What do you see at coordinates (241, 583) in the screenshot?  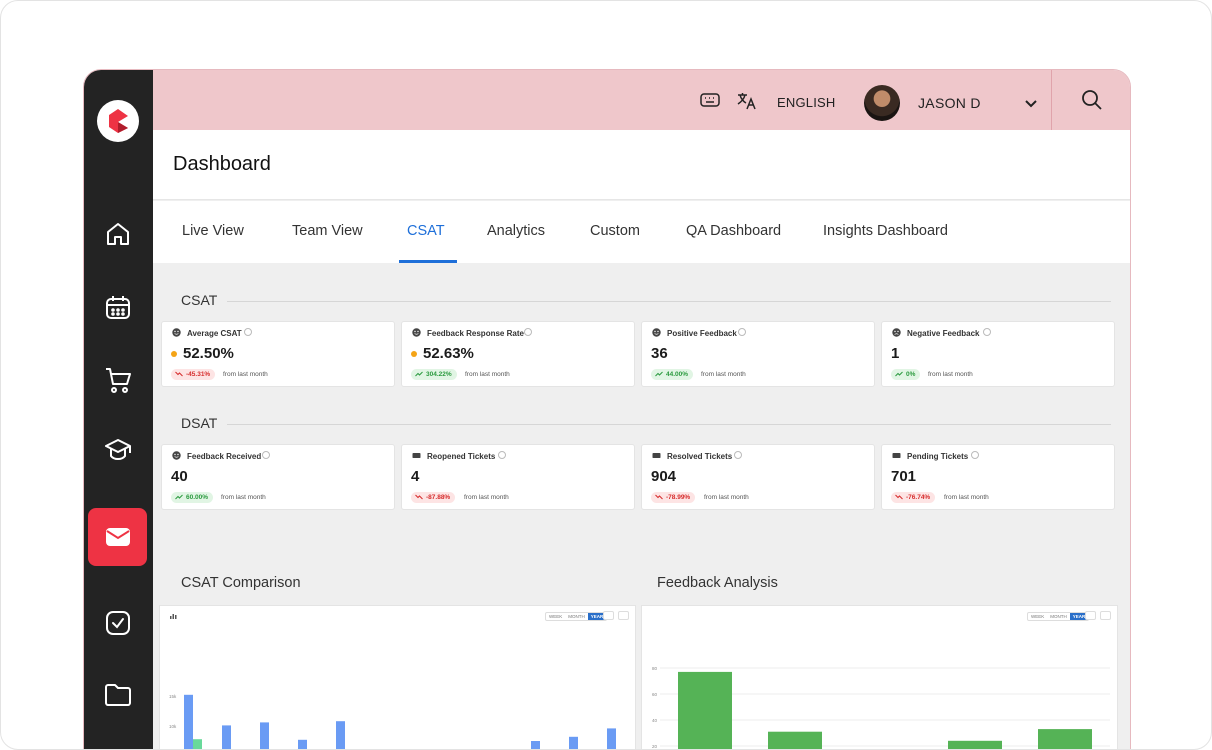 I see `csat-comparison-title: CSAT Comparison` at bounding box center [241, 583].